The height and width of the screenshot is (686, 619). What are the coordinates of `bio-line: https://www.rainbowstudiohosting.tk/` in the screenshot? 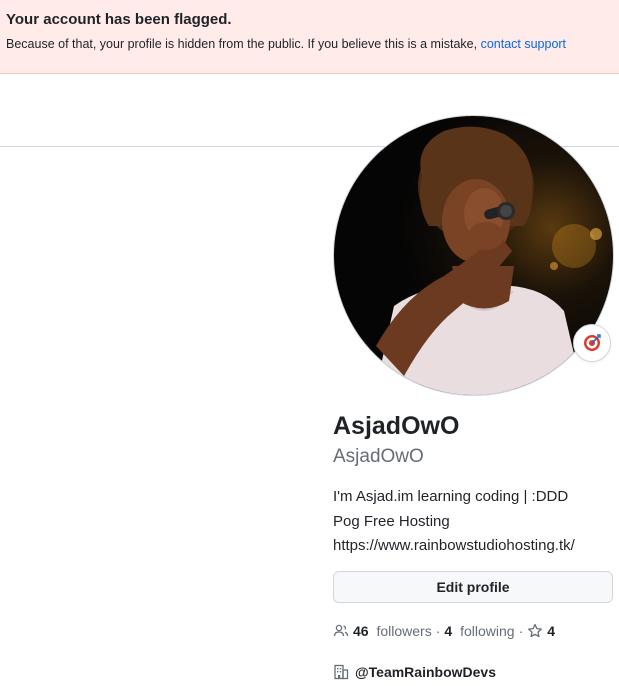 It's located at (454, 545).